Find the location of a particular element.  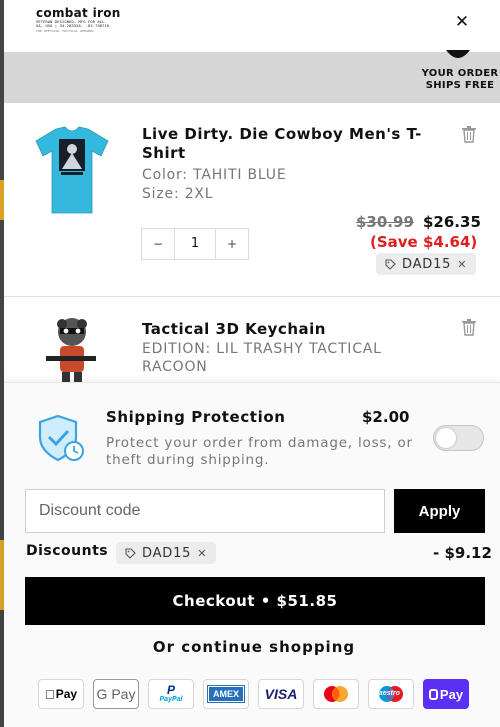

paypal-icon: P PayPal is located at coordinates (171, 694).